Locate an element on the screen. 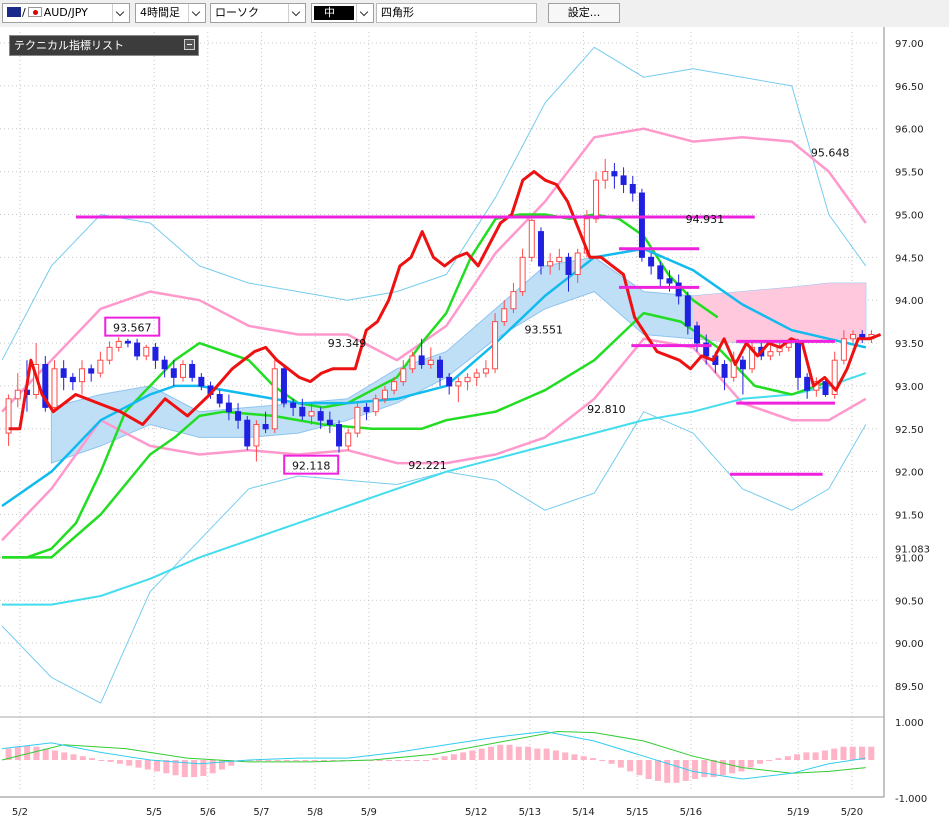  price-tick-label: 92.50 is located at coordinates (909, 430).